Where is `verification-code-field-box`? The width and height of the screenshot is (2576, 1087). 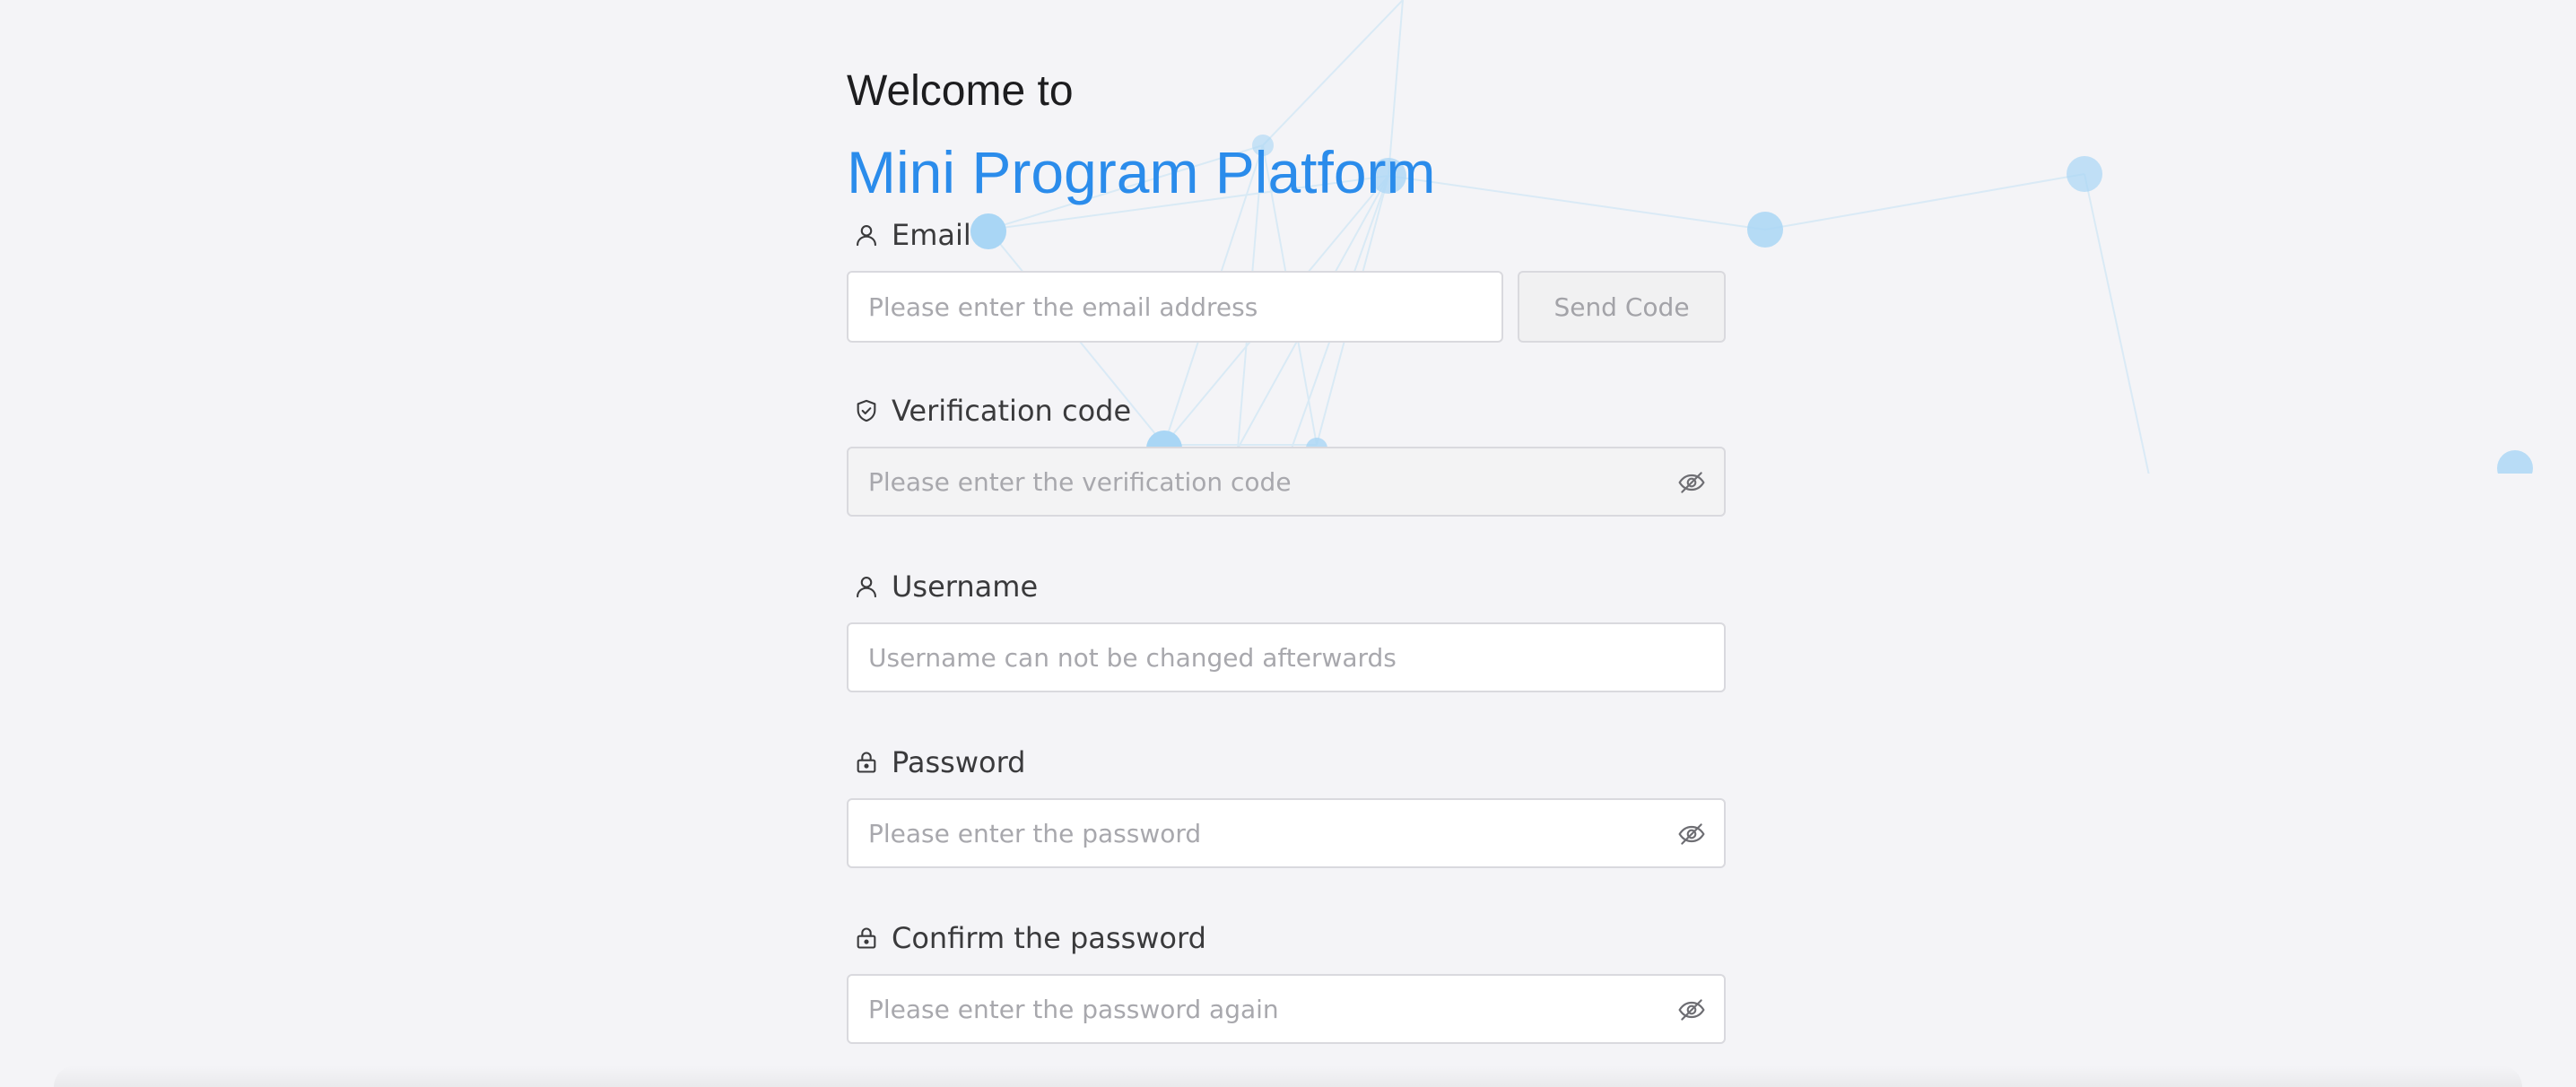
verification-code-field-box is located at coordinates (1286, 482).